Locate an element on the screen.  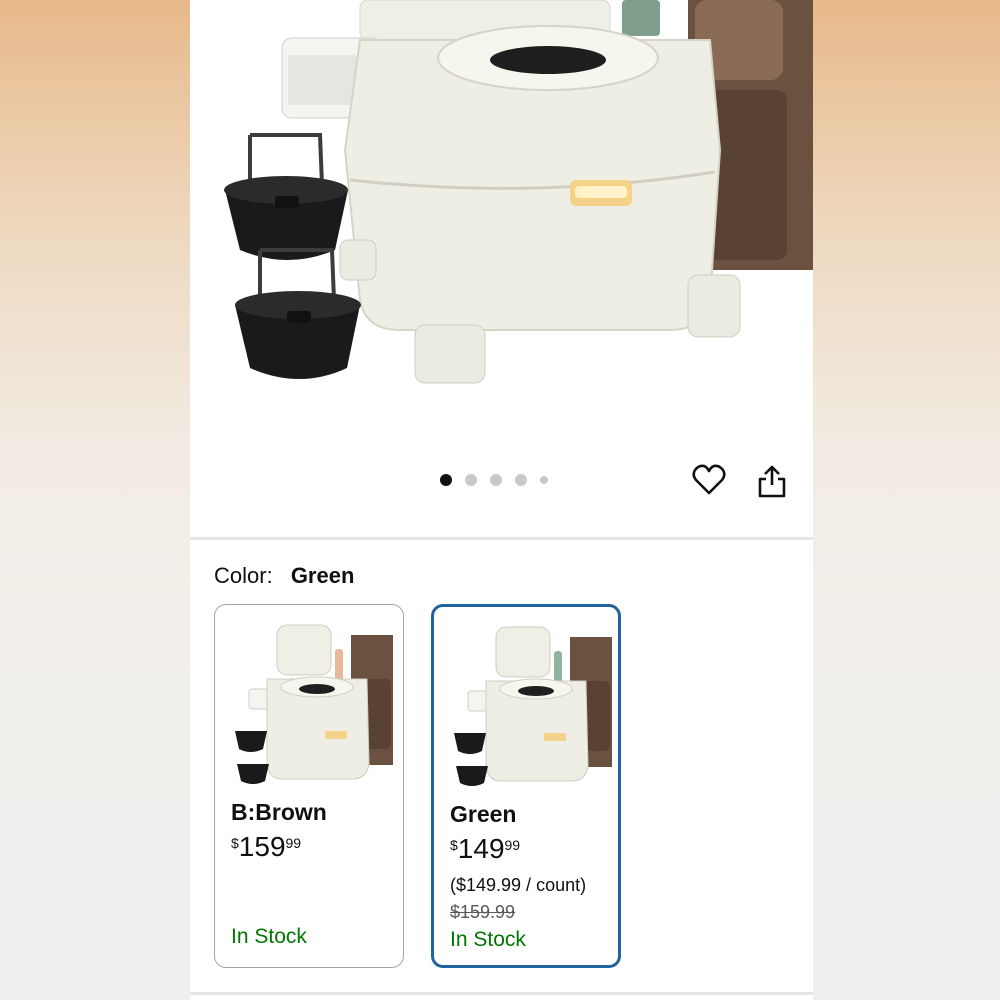
variant-card-brown: B:Brown $15999 In Stock is located at coordinates (309, 786).